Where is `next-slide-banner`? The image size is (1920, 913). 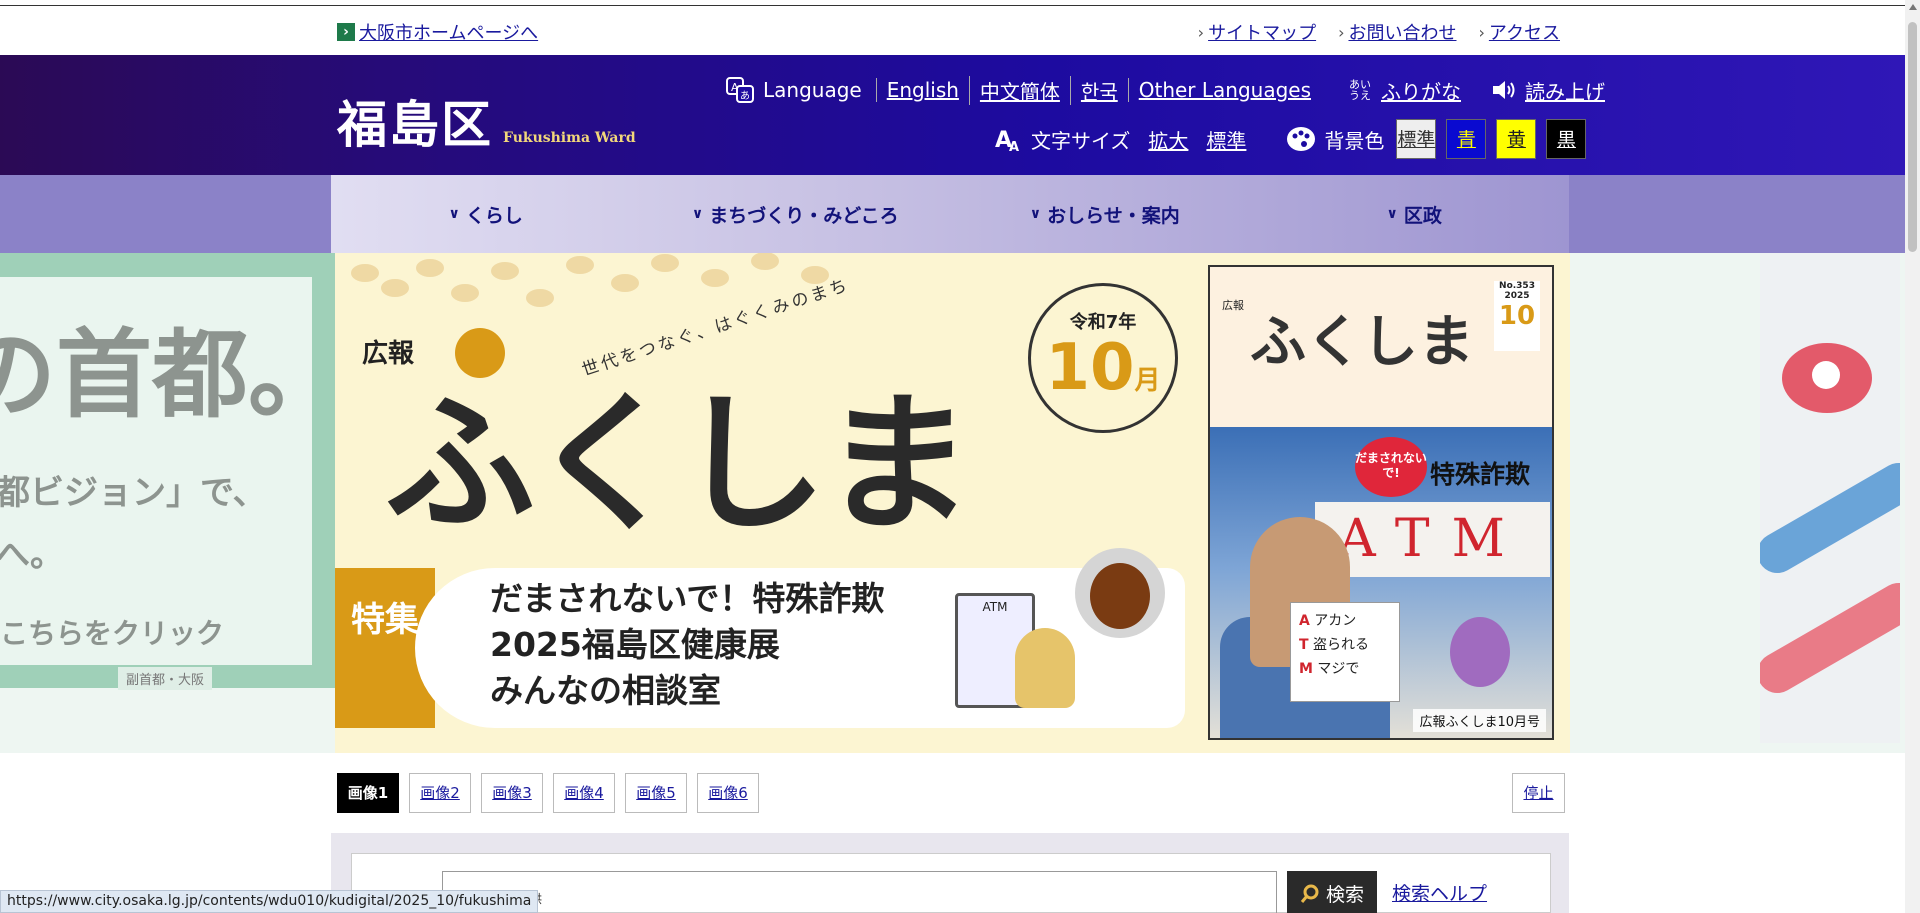
next-slide-banner is located at coordinates (1737, 503).